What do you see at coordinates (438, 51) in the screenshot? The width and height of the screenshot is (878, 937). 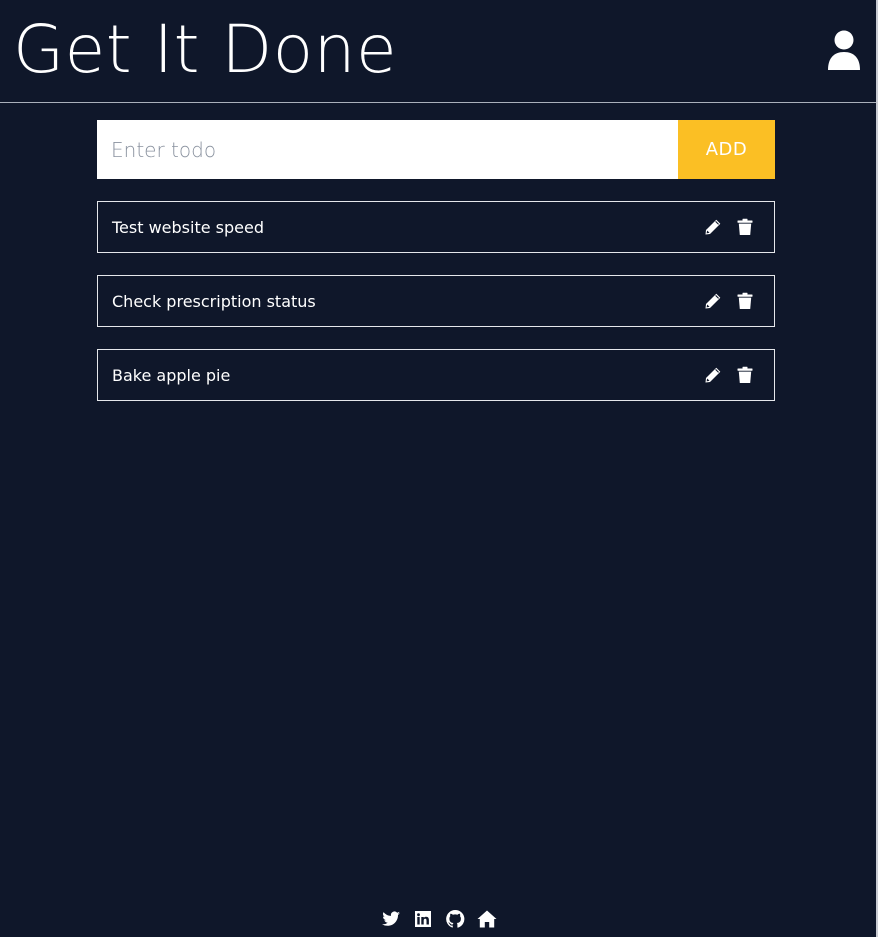 I see `app-header: Get It Done` at bounding box center [438, 51].